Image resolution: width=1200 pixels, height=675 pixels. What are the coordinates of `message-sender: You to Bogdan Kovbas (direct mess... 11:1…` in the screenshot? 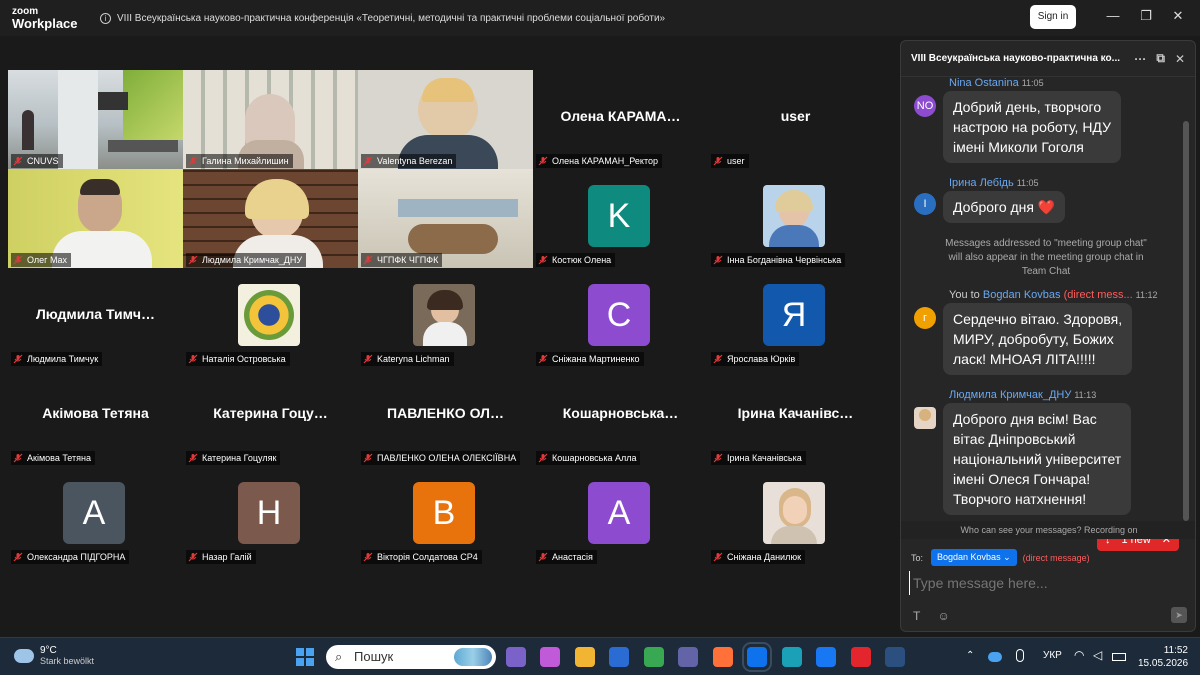 It's located at (1053, 295).